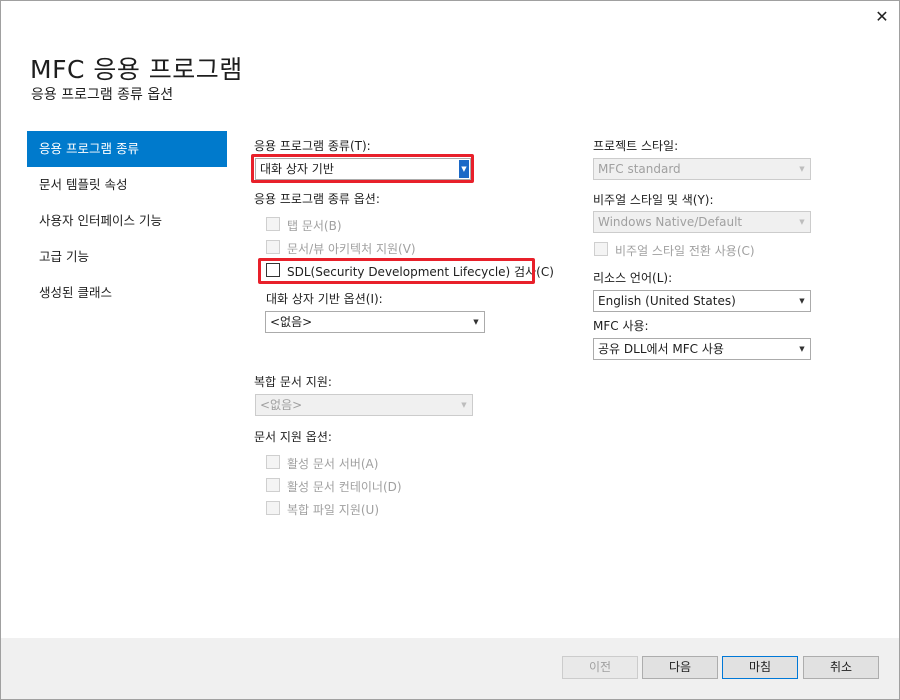  I want to click on resource-language-select: English (United States) ▼, so click(702, 301).